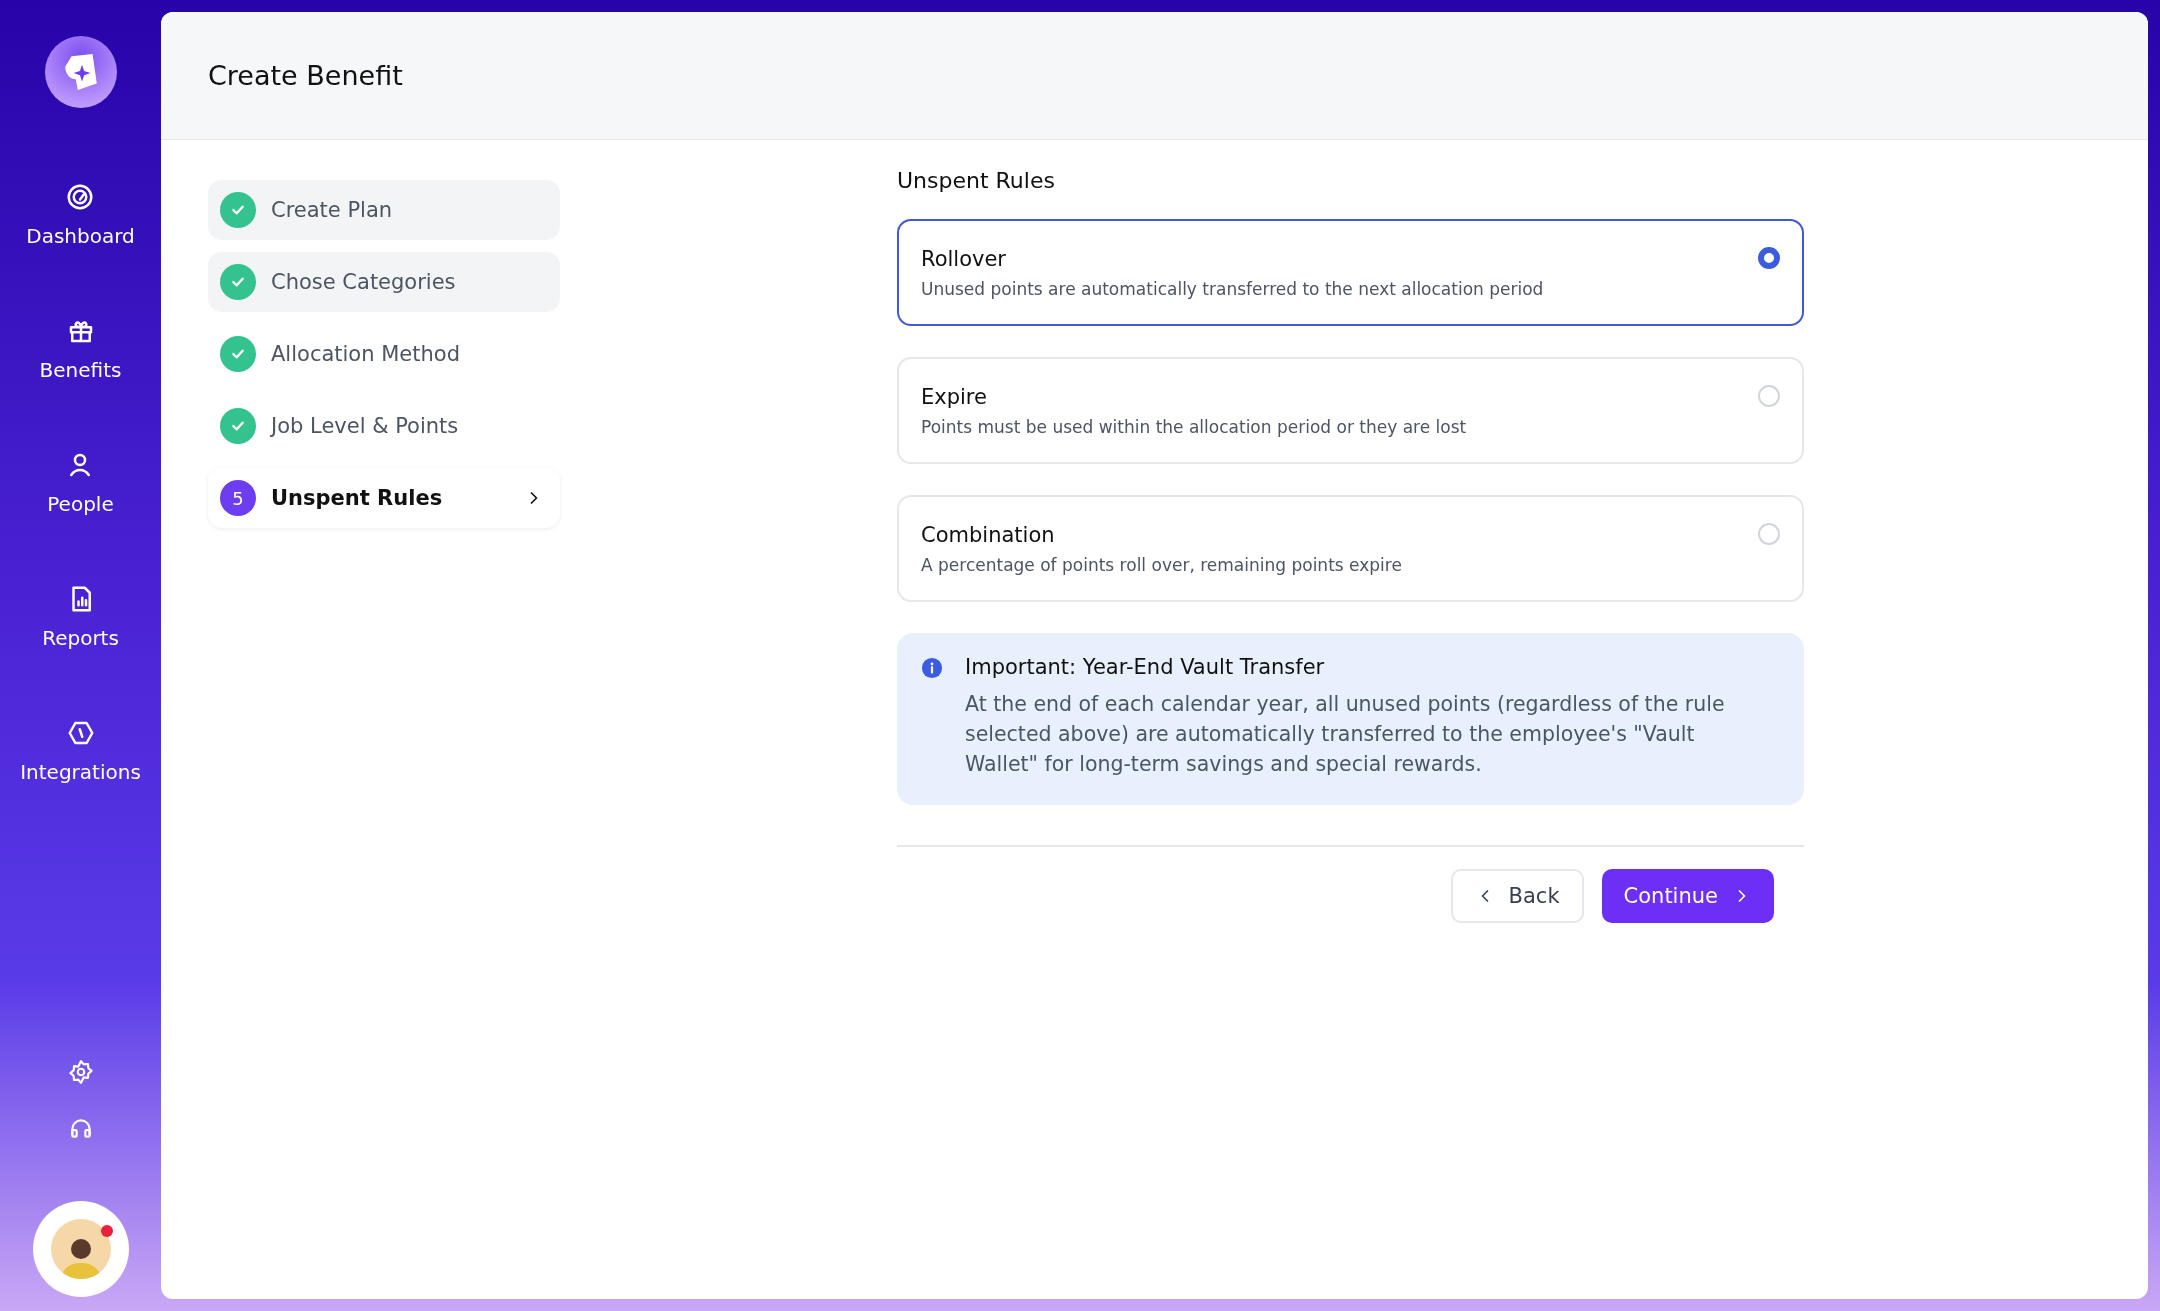  What do you see at coordinates (976, 180) in the screenshot?
I see `section-title: Unspent Rules` at bounding box center [976, 180].